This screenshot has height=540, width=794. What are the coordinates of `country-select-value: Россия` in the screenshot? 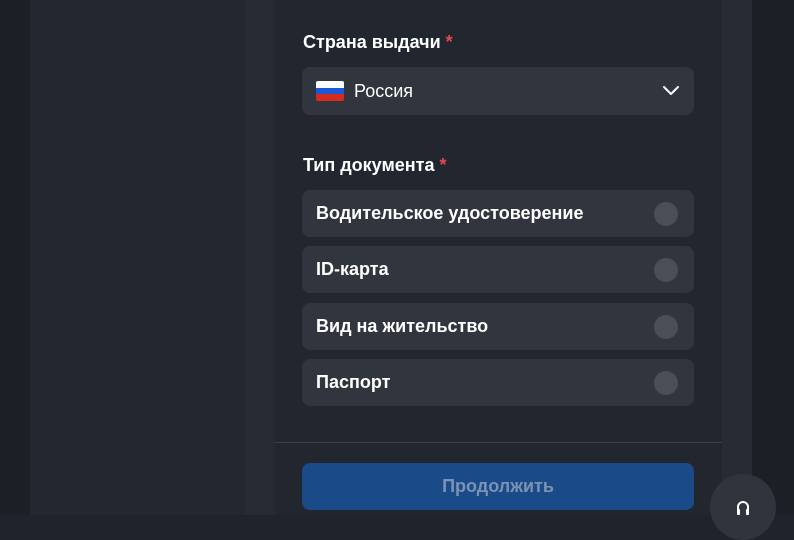 It's located at (384, 90).